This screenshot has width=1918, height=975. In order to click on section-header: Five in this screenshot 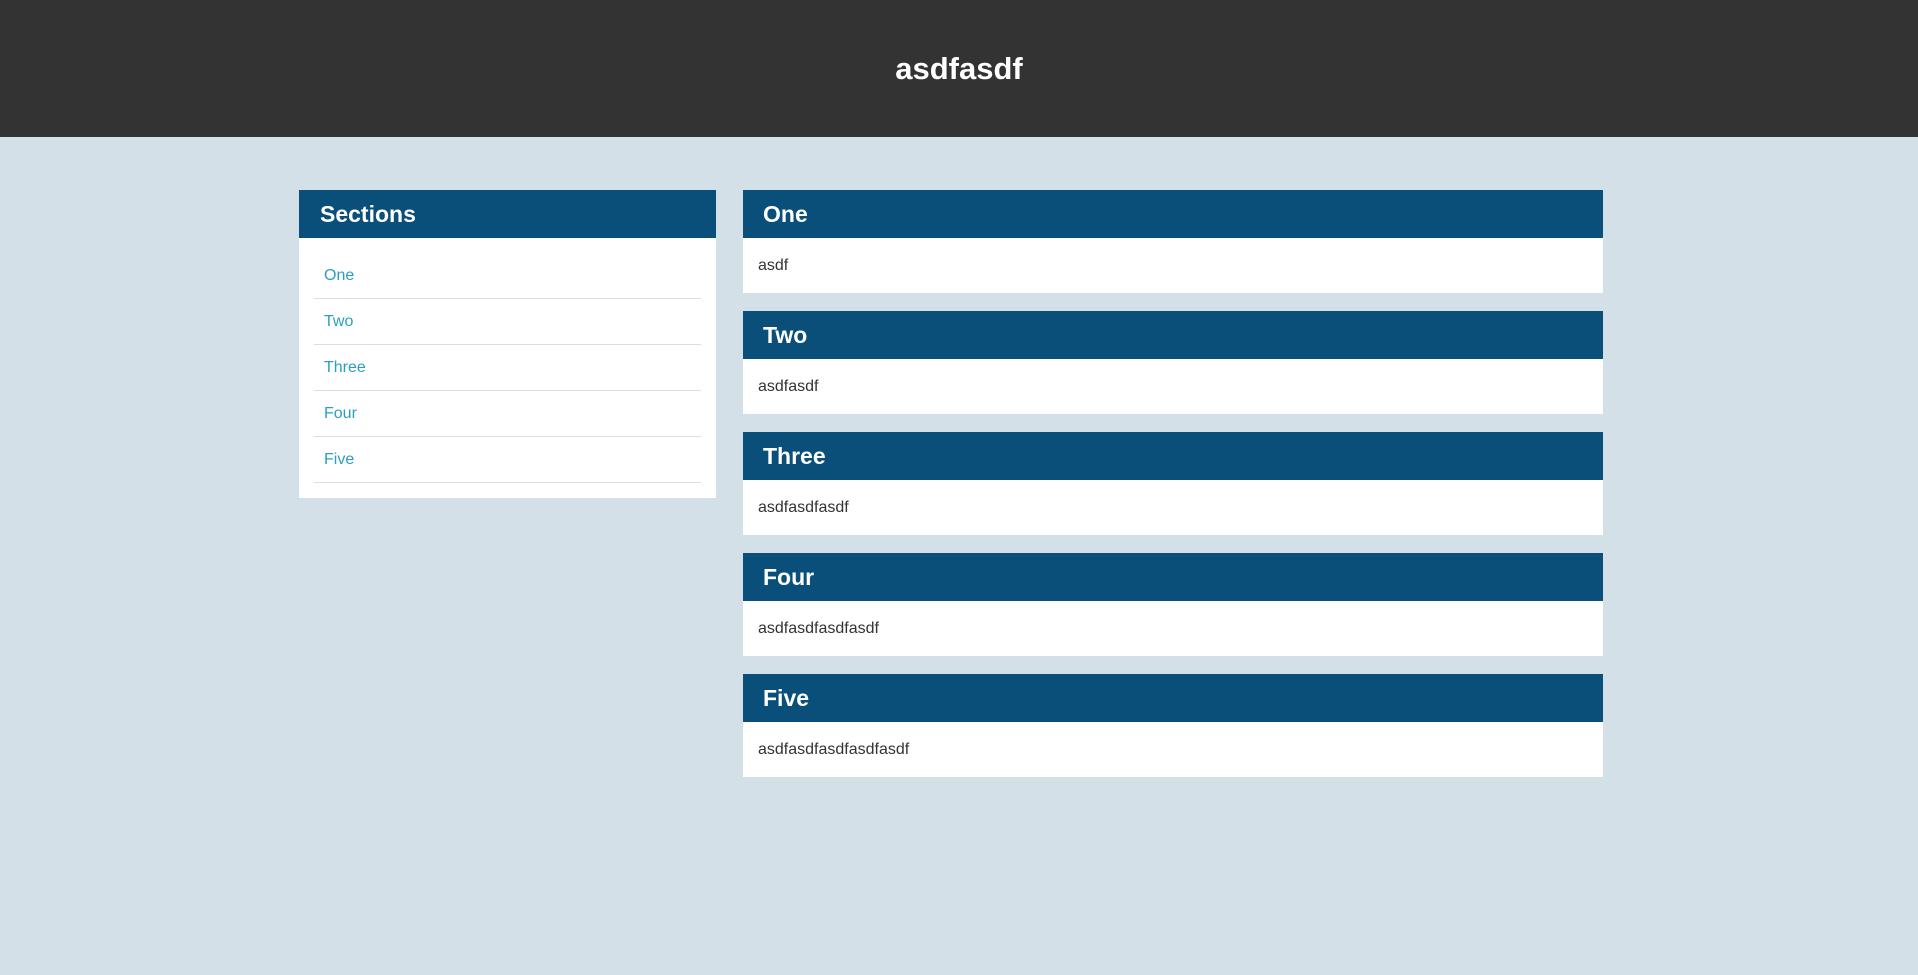, I will do `click(1173, 698)`.